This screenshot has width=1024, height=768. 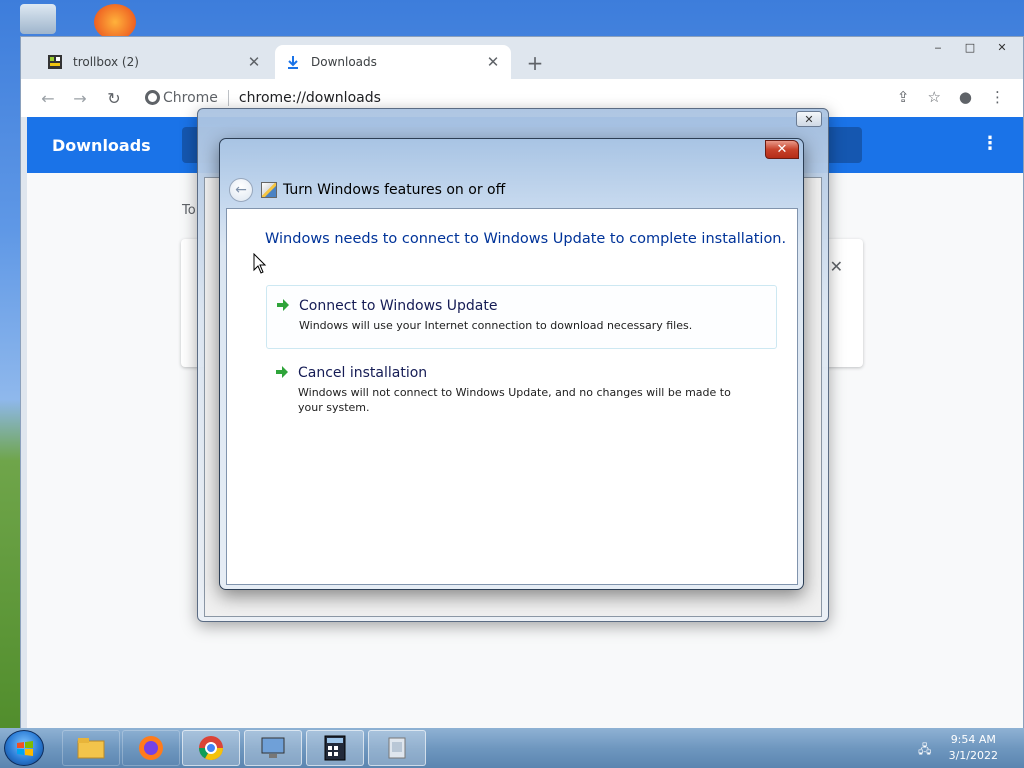 What do you see at coordinates (260, 263) in the screenshot?
I see `mouse-cursor-icon` at bounding box center [260, 263].